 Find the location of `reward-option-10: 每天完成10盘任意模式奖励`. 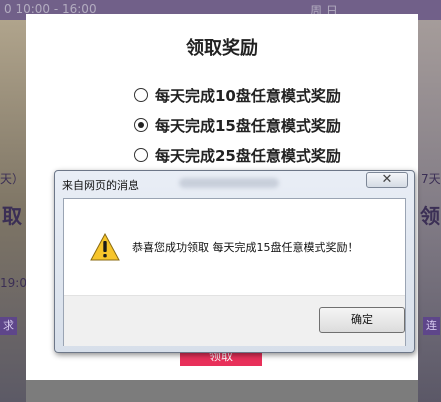

reward-option-10: 每天完成10盘任意模式奖励 is located at coordinates (237, 95).